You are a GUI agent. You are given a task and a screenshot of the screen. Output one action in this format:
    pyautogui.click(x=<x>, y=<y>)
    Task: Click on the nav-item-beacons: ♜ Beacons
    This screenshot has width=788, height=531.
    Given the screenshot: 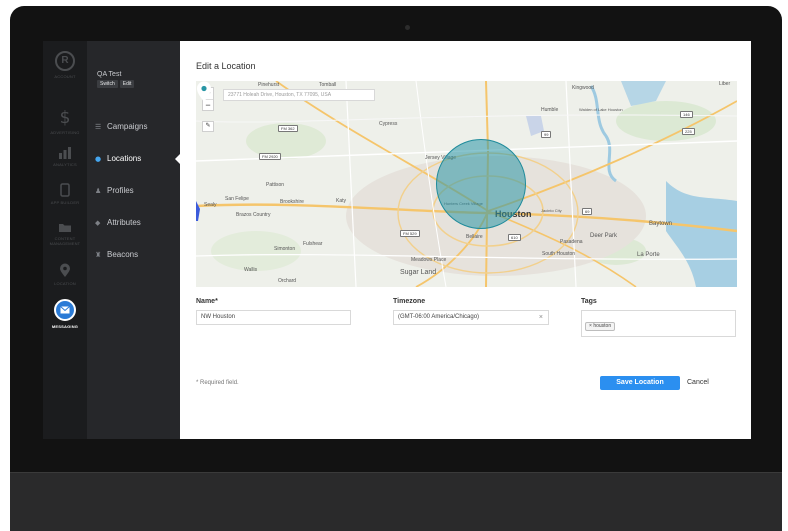 What is the action you would take?
    pyautogui.click(x=116, y=254)
    